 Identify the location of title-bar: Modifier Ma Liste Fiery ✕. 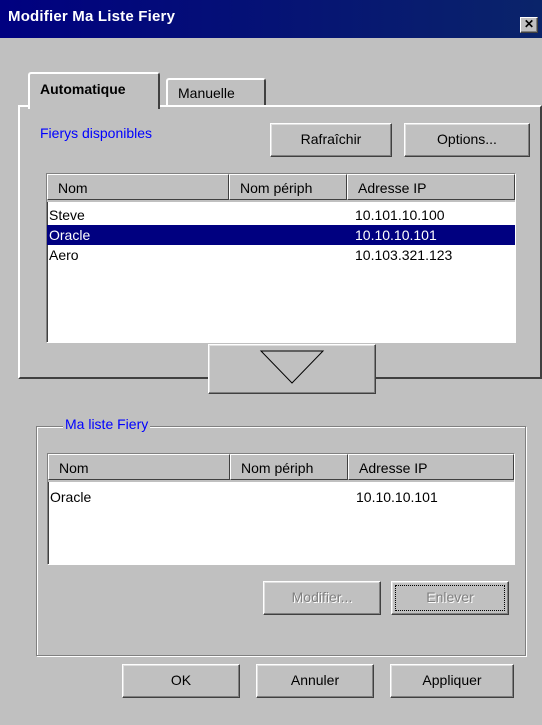
(271, 19).